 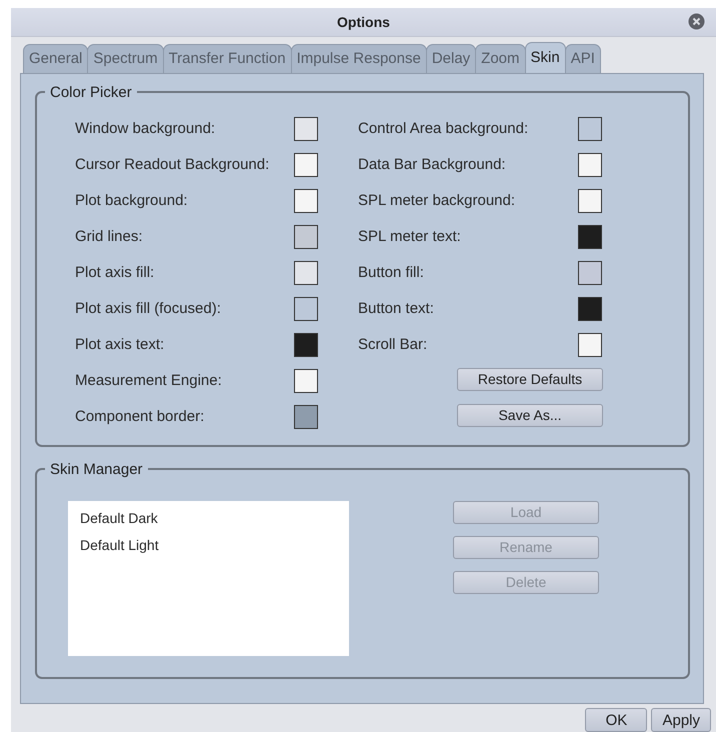 I want to click on group-title: Color Picker, so click(x=91, y=92).